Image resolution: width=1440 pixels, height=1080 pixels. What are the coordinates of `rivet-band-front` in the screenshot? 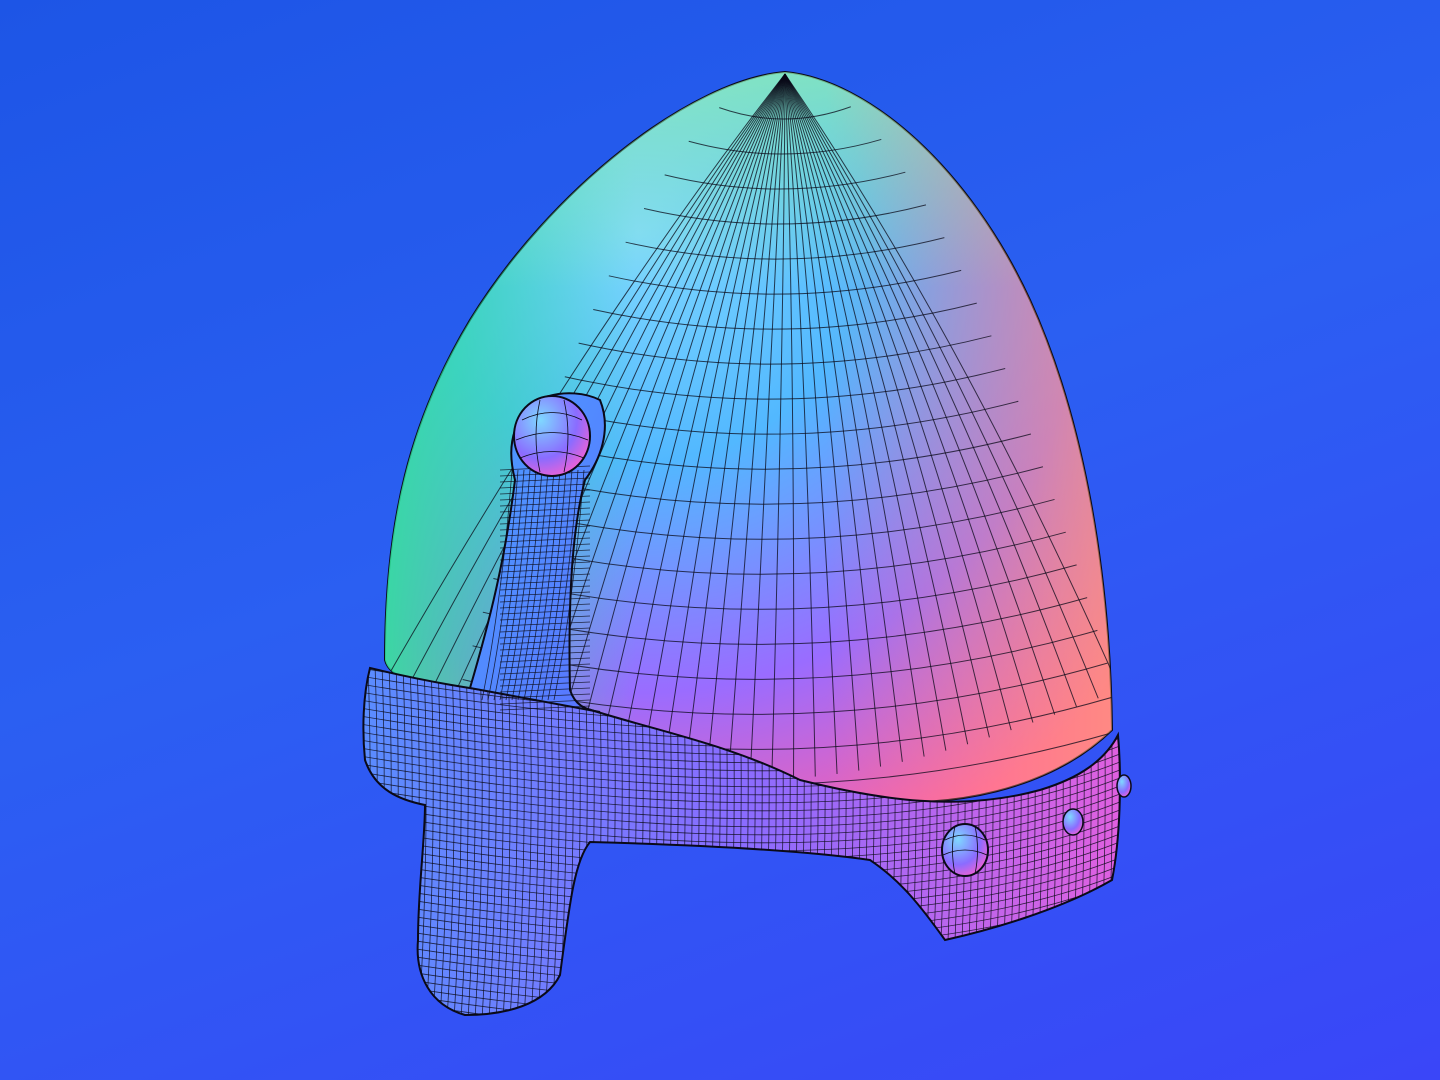 It's located at (965, 850).